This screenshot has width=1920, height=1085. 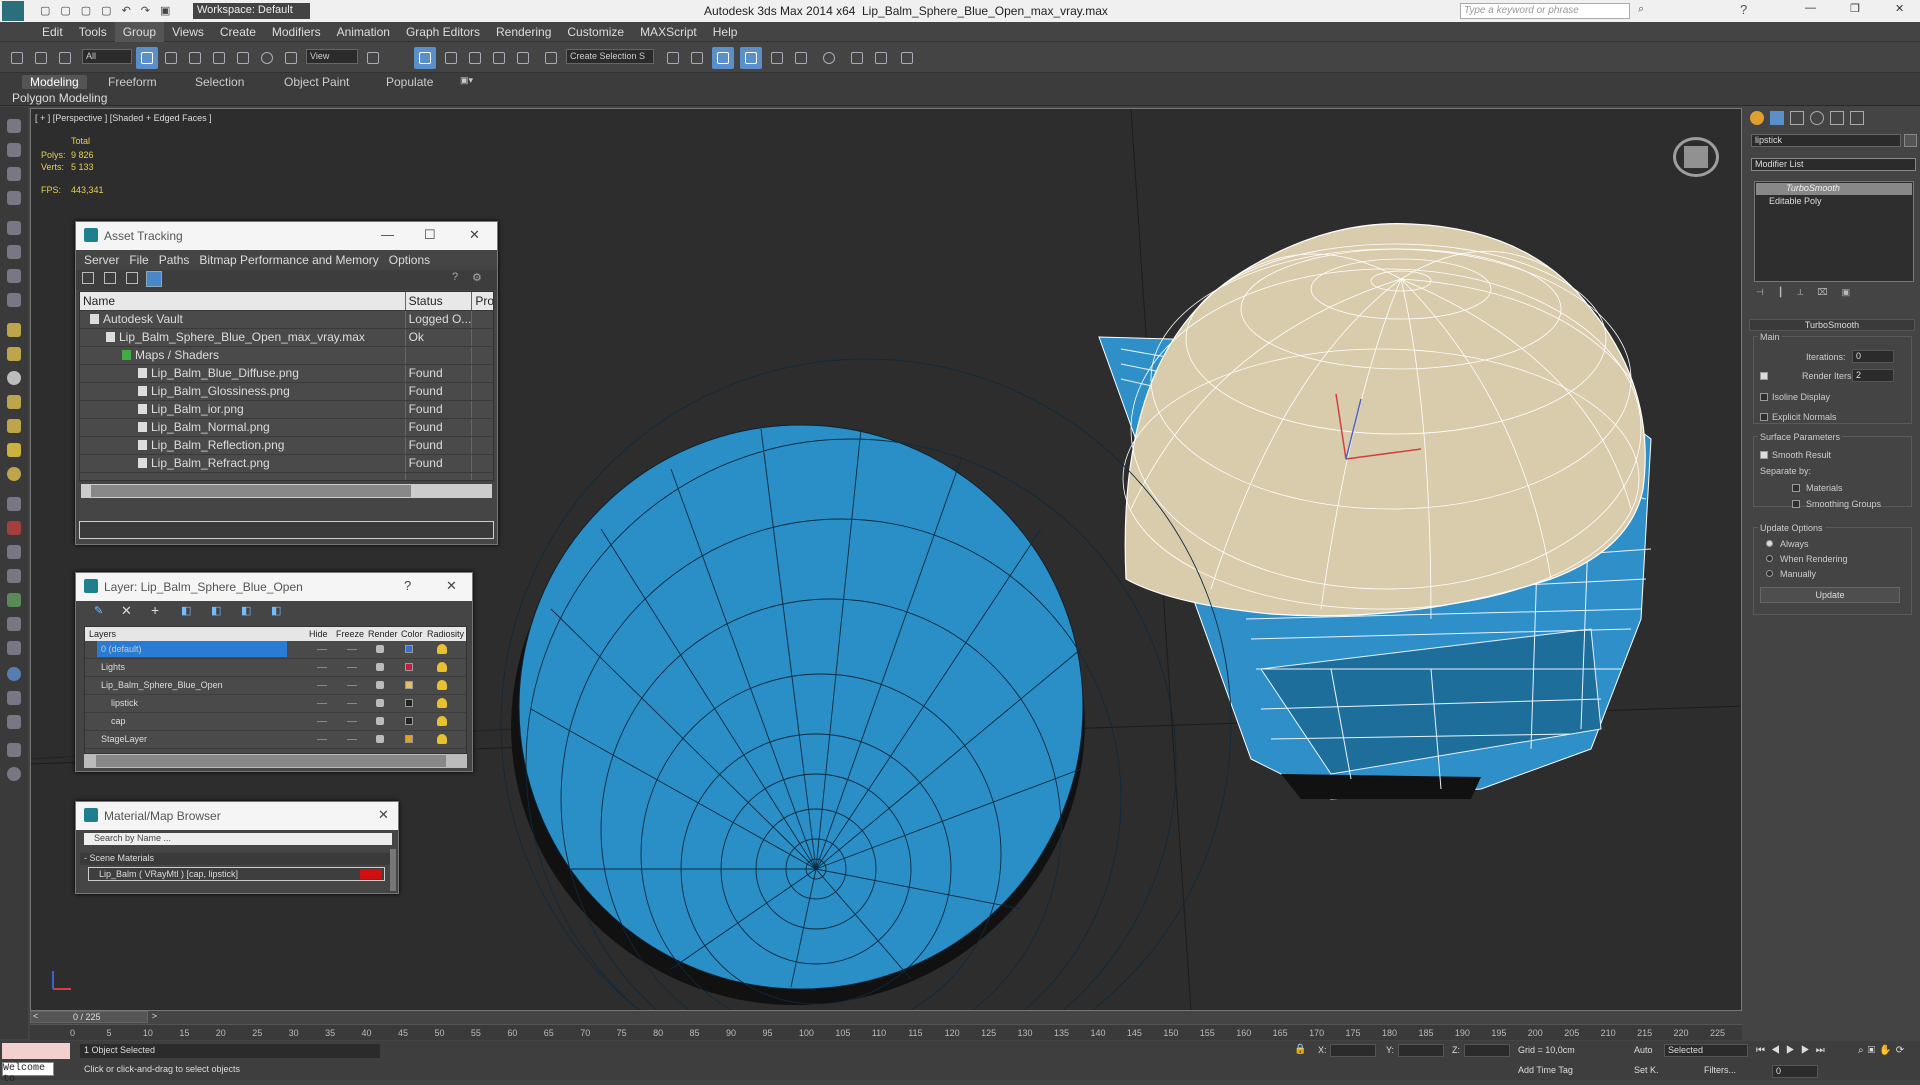 I want to click on col-layers: Layers, so click(x=102, y=634).